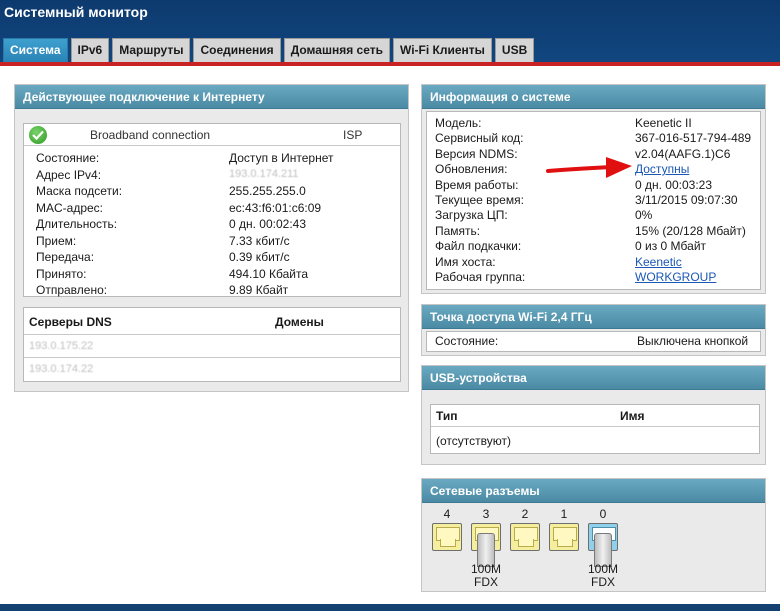 This screenshot has width=780, height=611. What do you see at coordinates (593, 341) in the screenshot?
I see `wifi-box: Состояние: Выключена кнопкой` at bounding box center [593, 341].